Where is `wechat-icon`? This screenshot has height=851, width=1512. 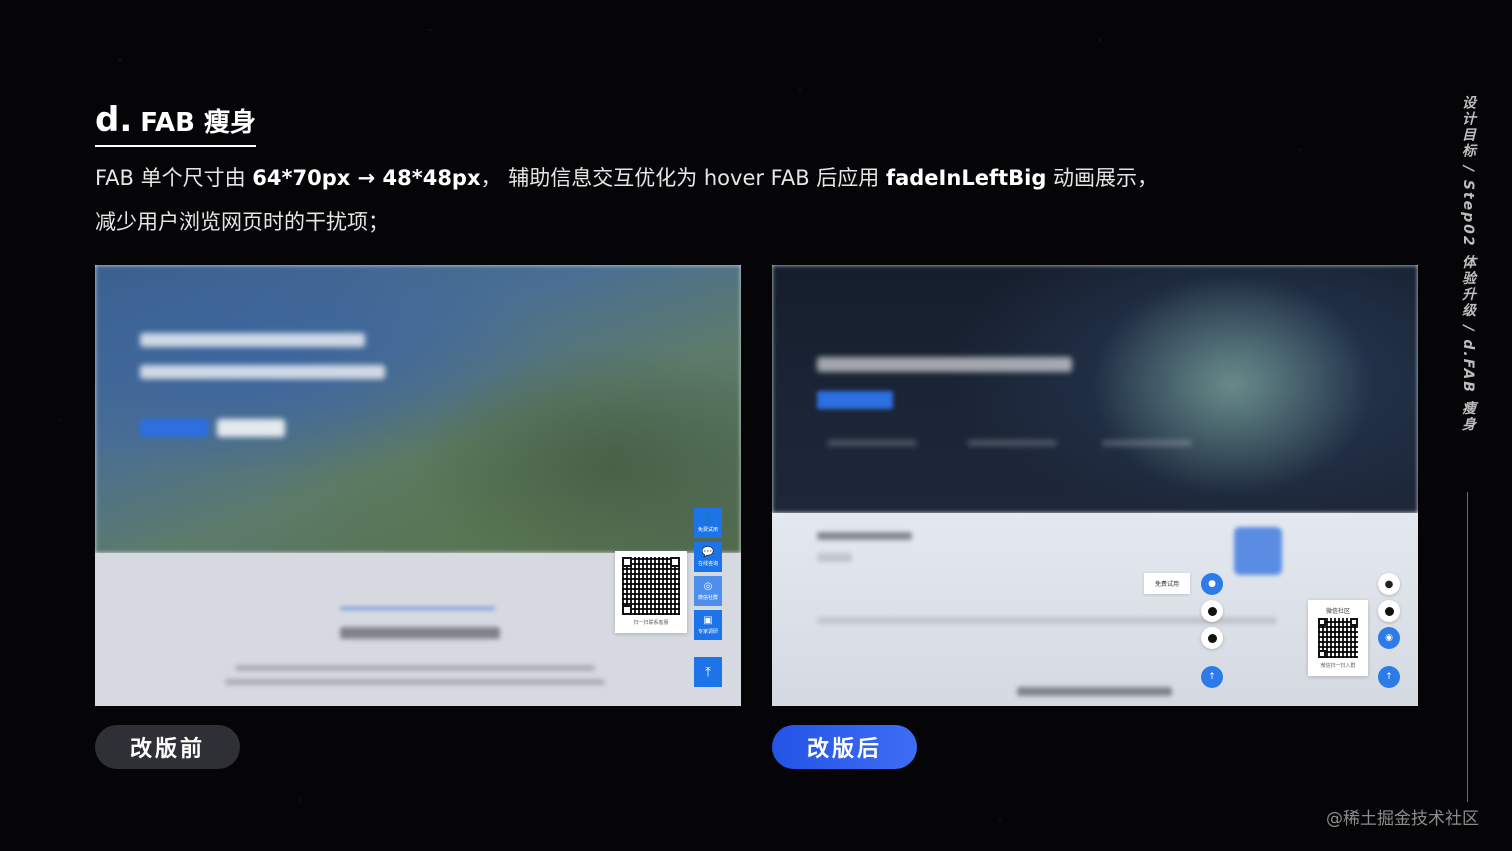
wechat-icon is located at coordinates (1212, 638).